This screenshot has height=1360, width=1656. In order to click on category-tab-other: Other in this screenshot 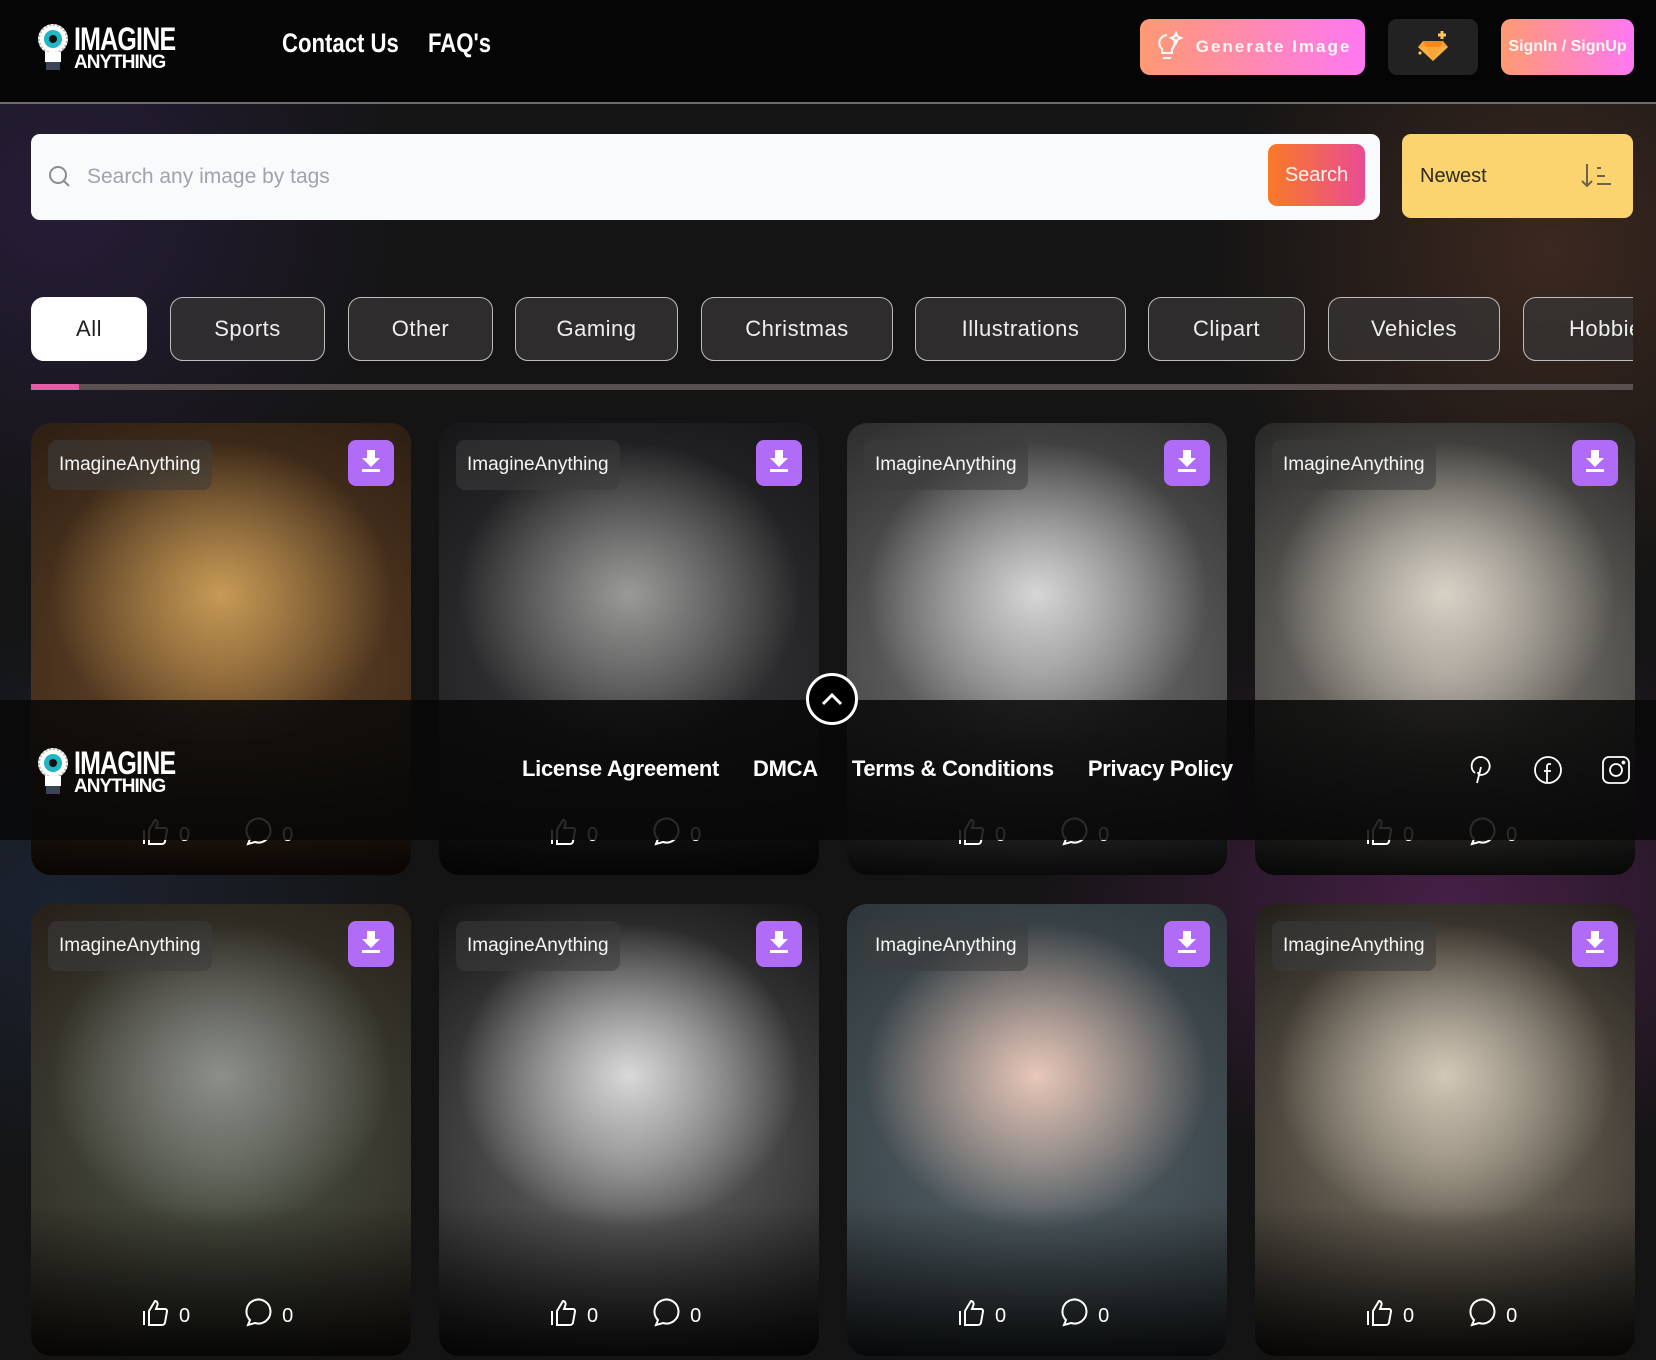, I will do `click(420, 329)`.